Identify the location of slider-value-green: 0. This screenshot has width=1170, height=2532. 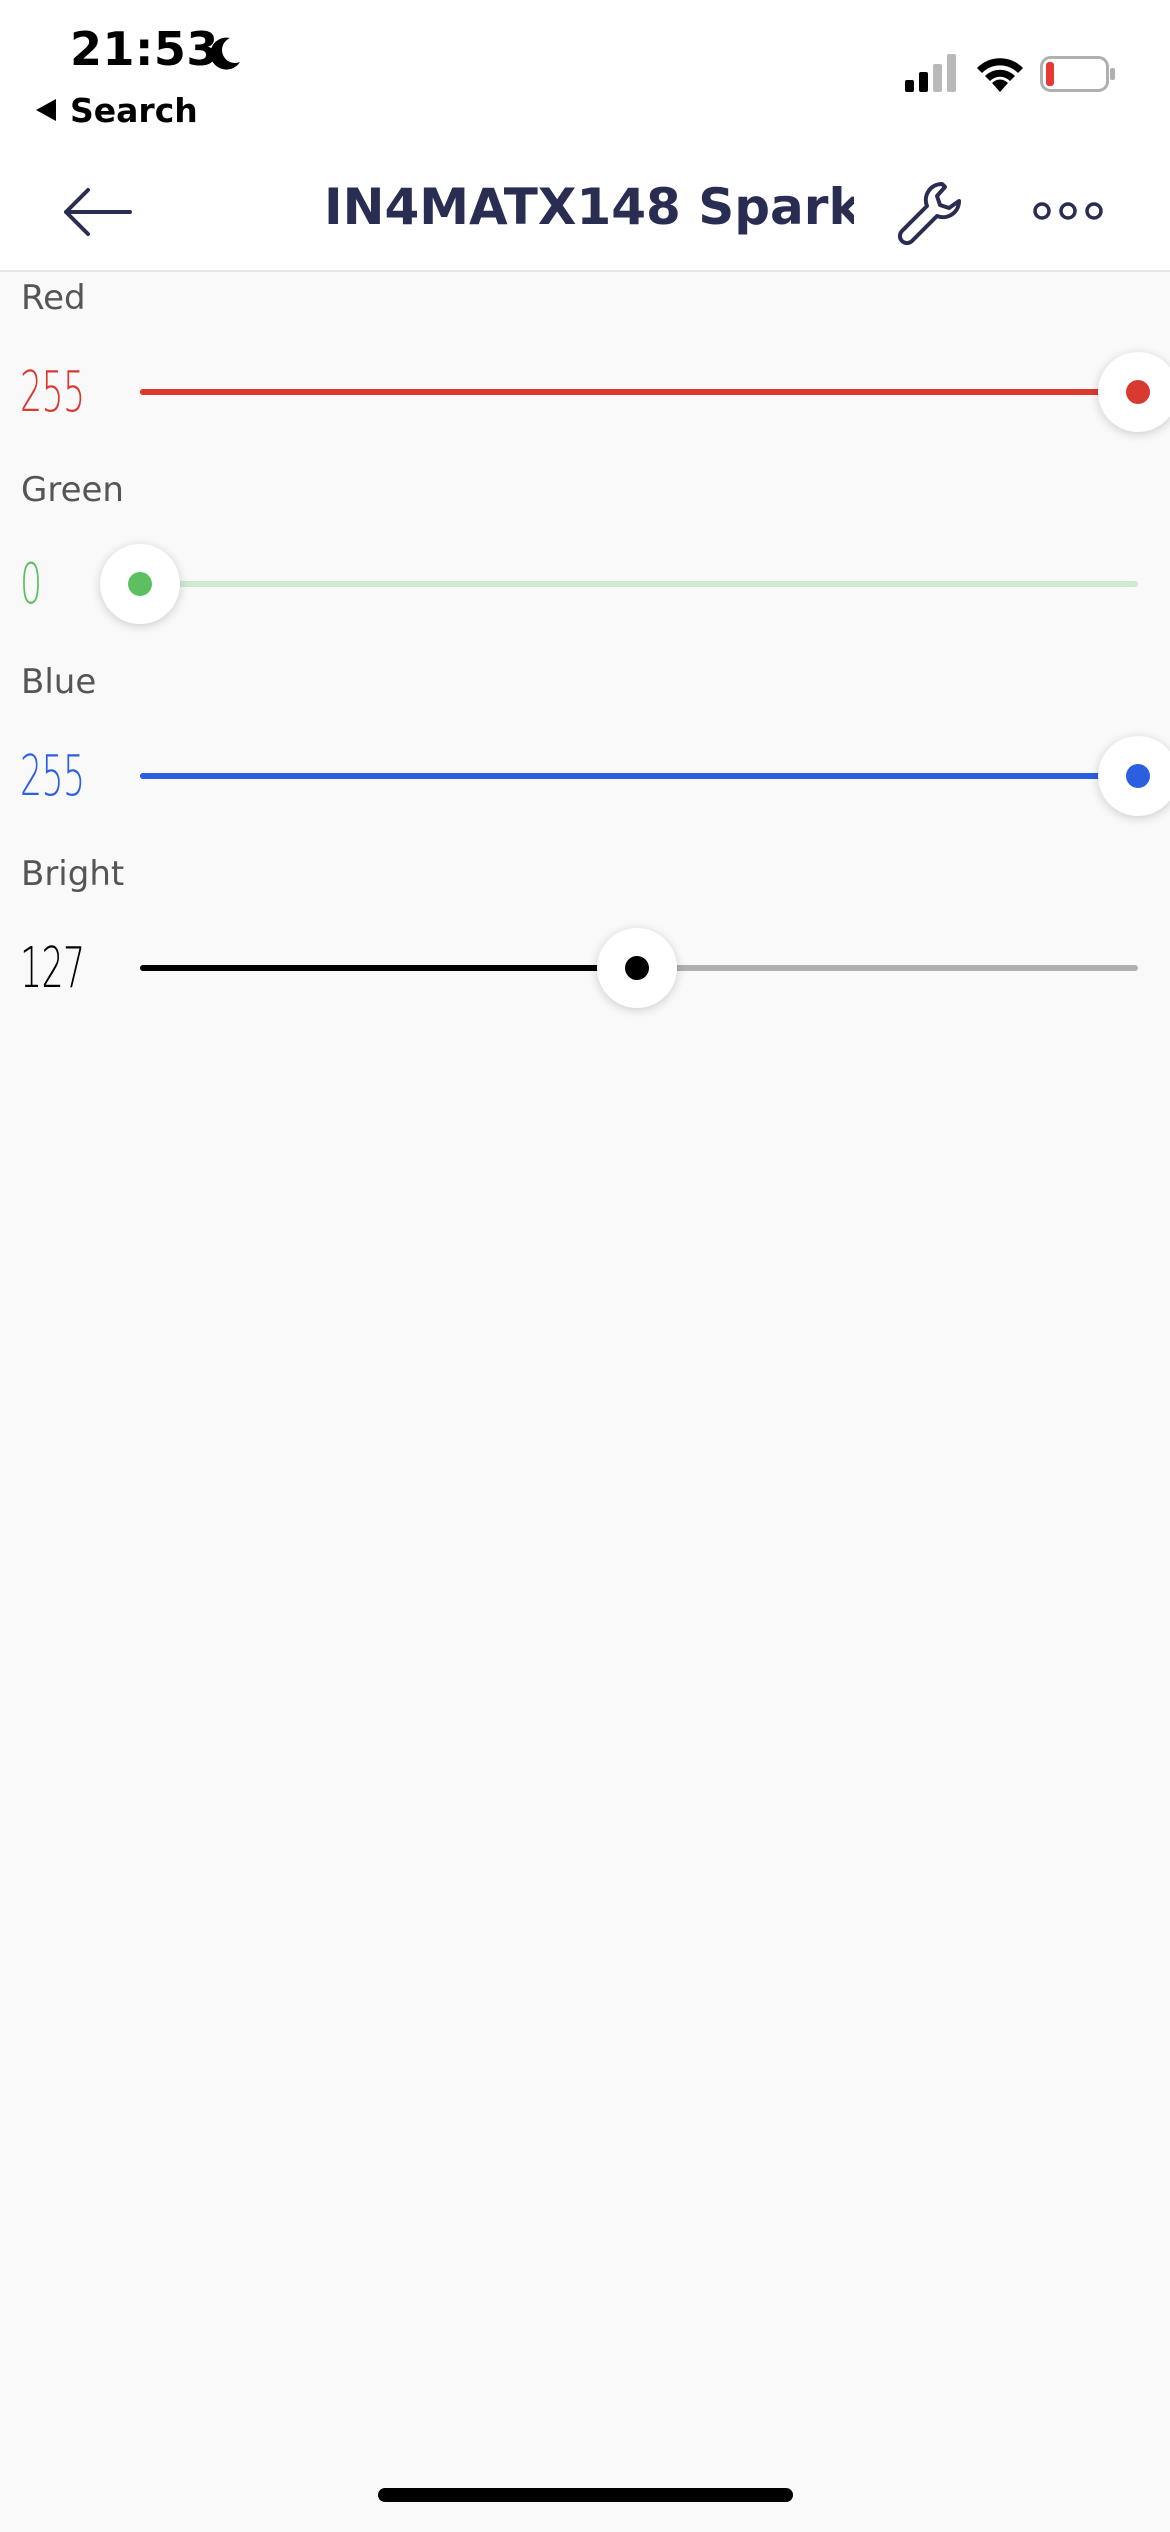
(31, 584).